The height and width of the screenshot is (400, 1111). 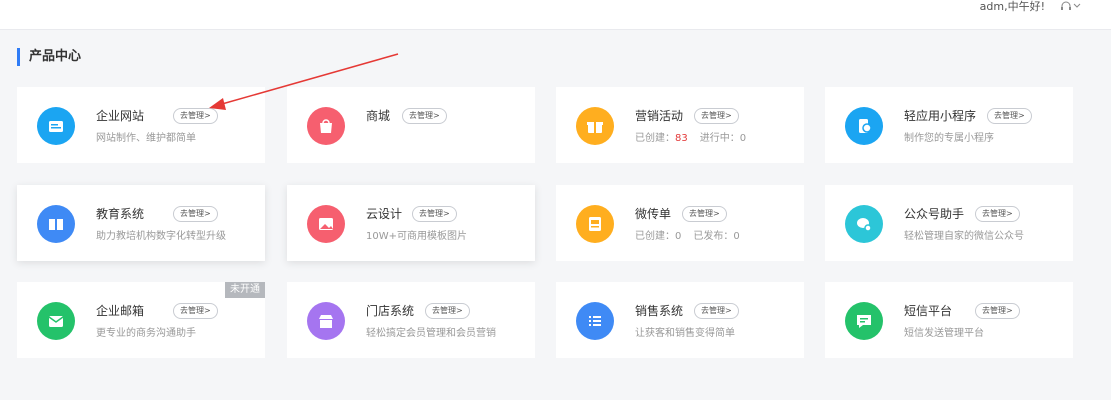 I want to click on product-name: 微传单, so click(x=653, y=214).